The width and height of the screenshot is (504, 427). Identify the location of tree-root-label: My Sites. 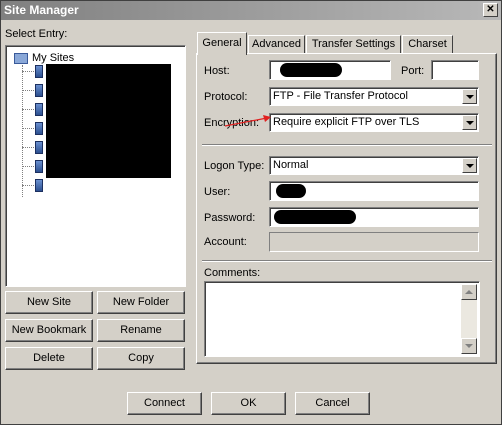
(53, 58).